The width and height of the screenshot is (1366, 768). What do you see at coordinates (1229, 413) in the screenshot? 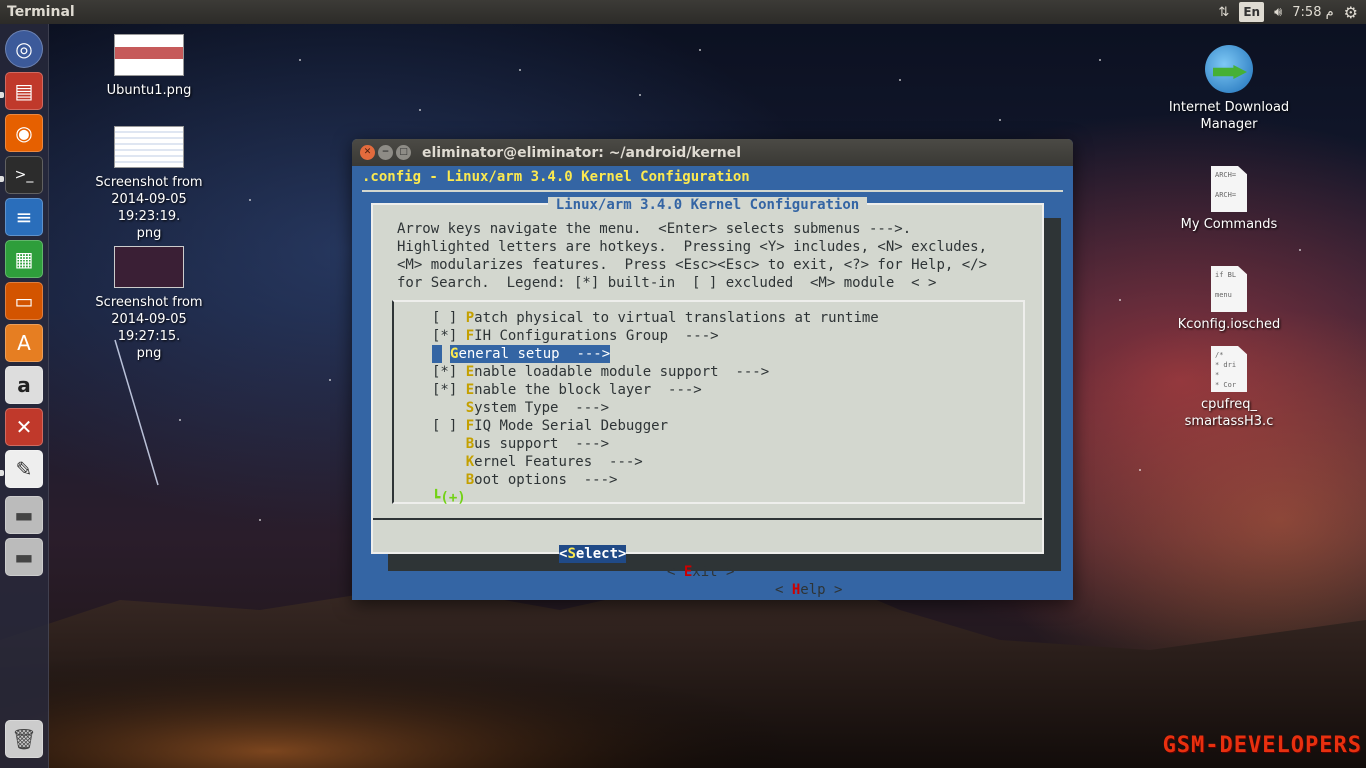
I see `file-label: cpufreq_ smartassH3.c` at bounding box center [1229, 413].